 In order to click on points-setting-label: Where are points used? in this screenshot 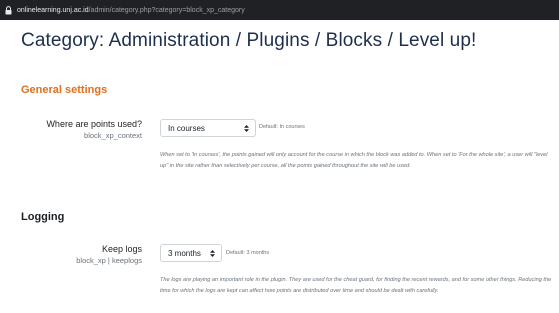, I will do `click(94, 124)`.